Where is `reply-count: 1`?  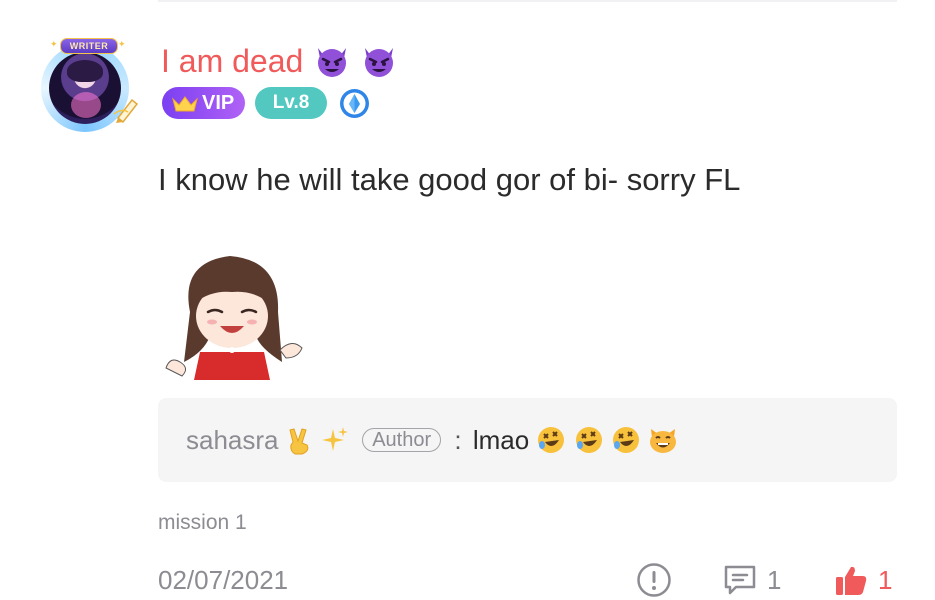
reply-count: 1 is located at coordinates (774, 580).